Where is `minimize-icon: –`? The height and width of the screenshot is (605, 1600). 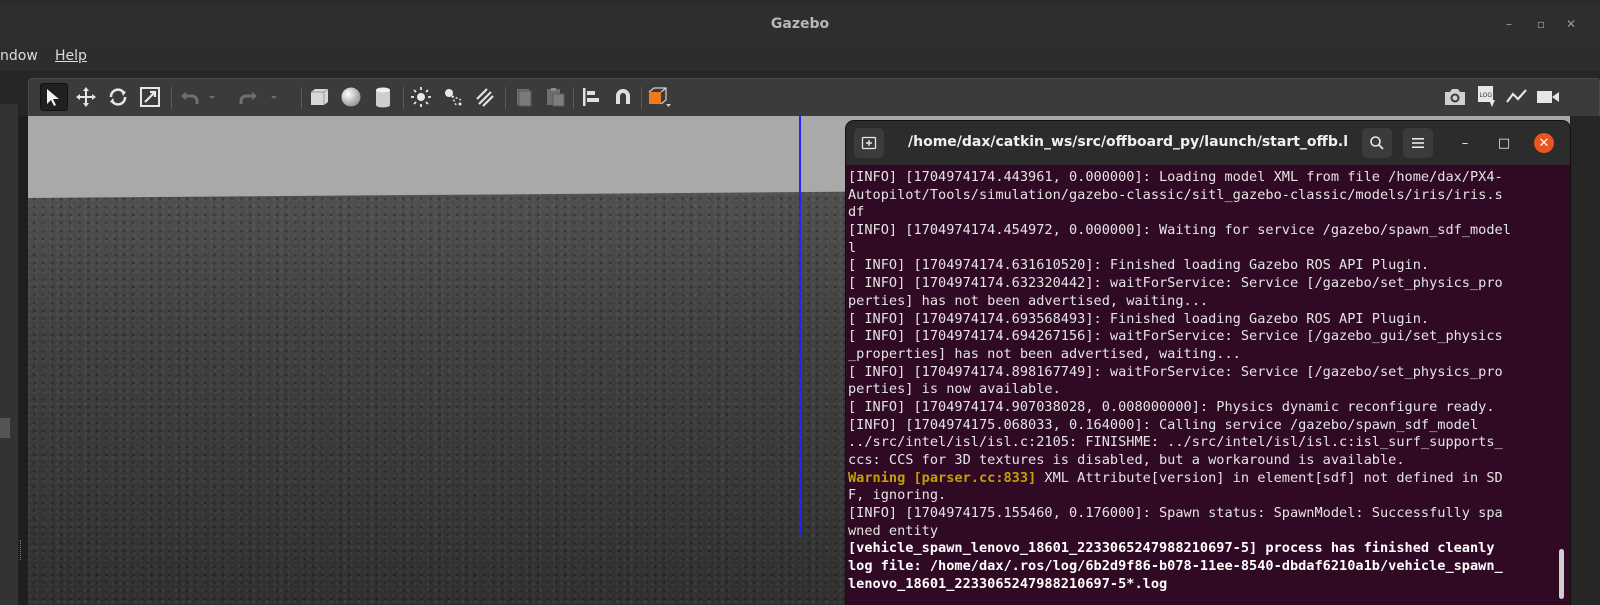 minimize-icon: – is located at coordinates (1509, 24).